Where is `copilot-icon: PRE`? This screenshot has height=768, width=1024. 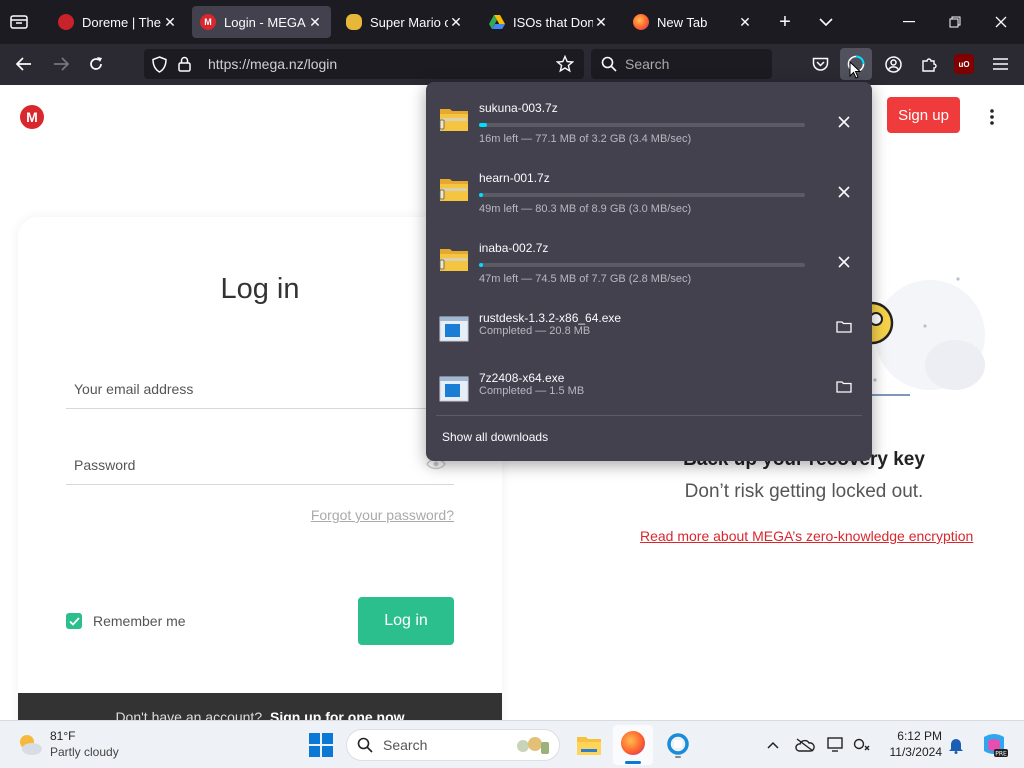 copilot-icon: PRE is located at coordinates (994, 745).